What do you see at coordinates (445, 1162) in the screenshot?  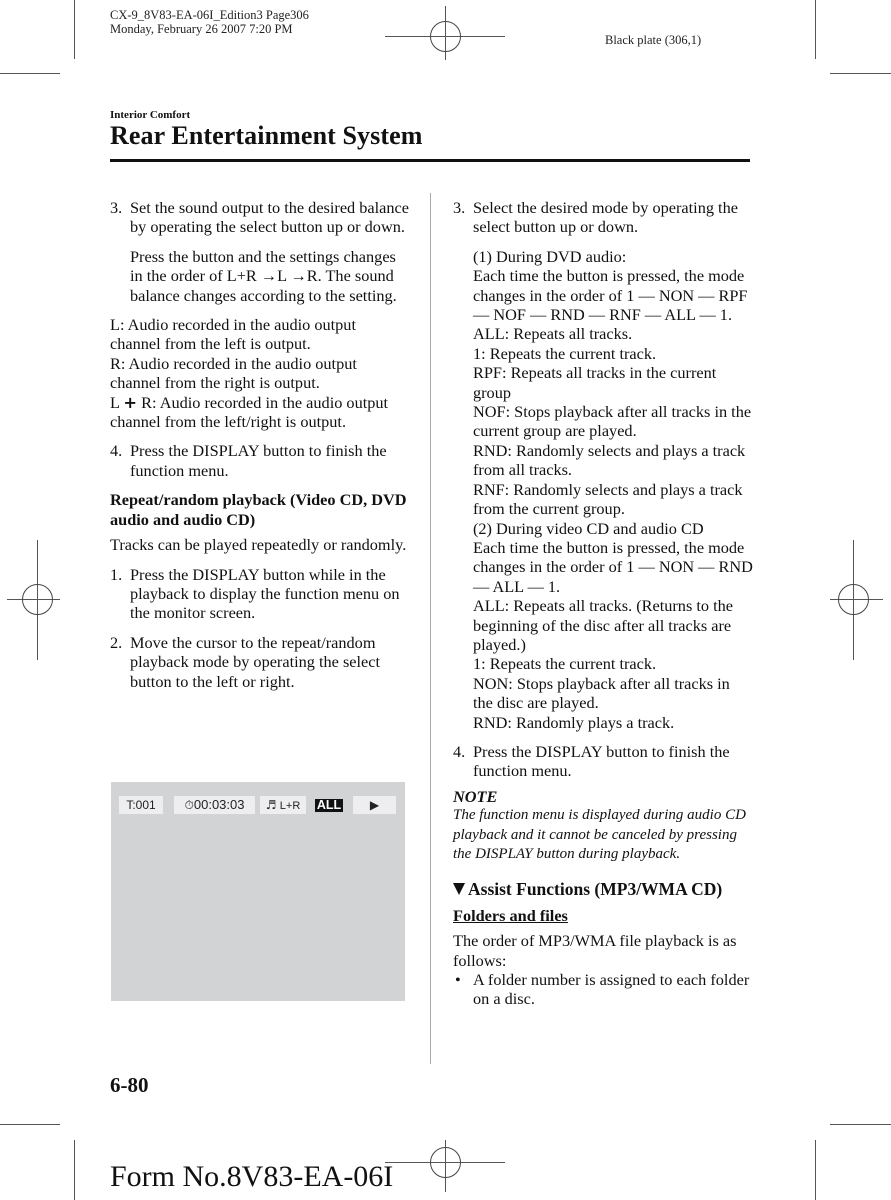 I see `reg-bottom-circle` at bounding box center [445, 1162].